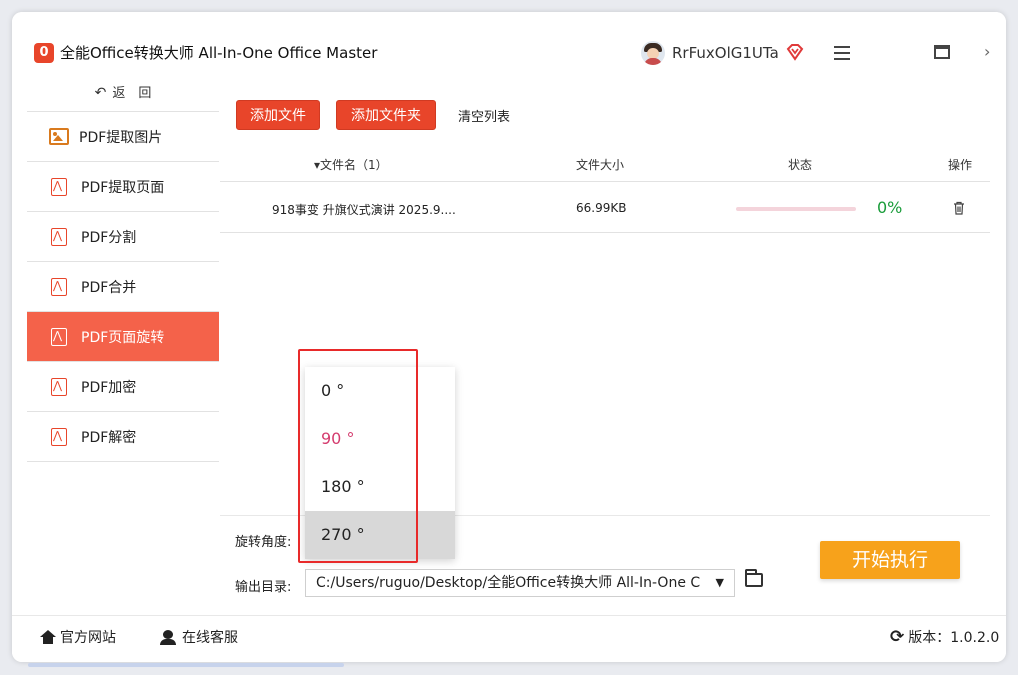 This screenshot has width=1018, height=675. Describe the element at coordinates (123, 137) in the screenshot. I see `sidebar-item-pdf-extract-images: PDF提取图片` at that location.